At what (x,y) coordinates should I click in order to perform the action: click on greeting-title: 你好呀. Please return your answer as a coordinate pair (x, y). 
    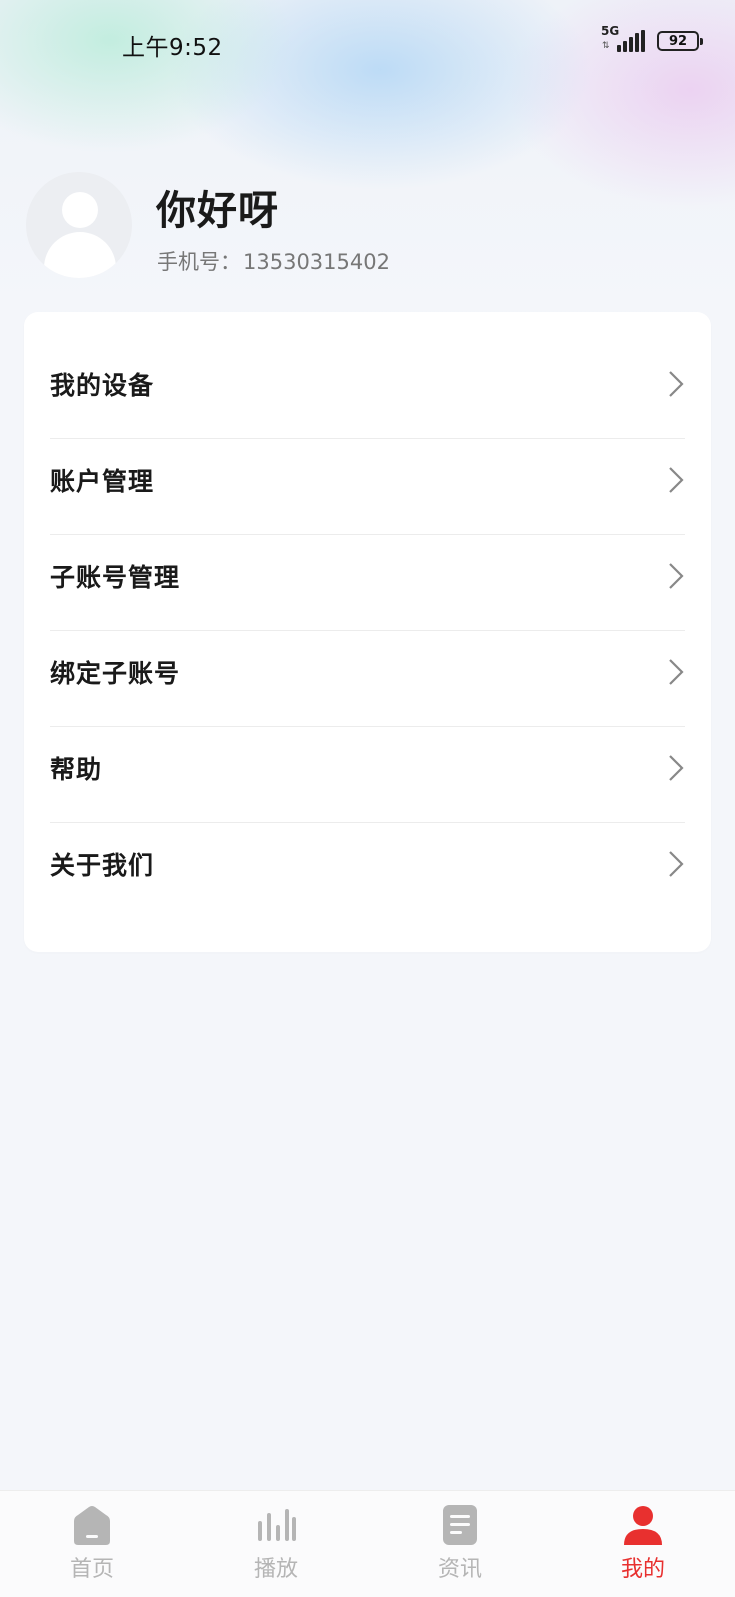
    Looking at the image, I should click on (217, 211).